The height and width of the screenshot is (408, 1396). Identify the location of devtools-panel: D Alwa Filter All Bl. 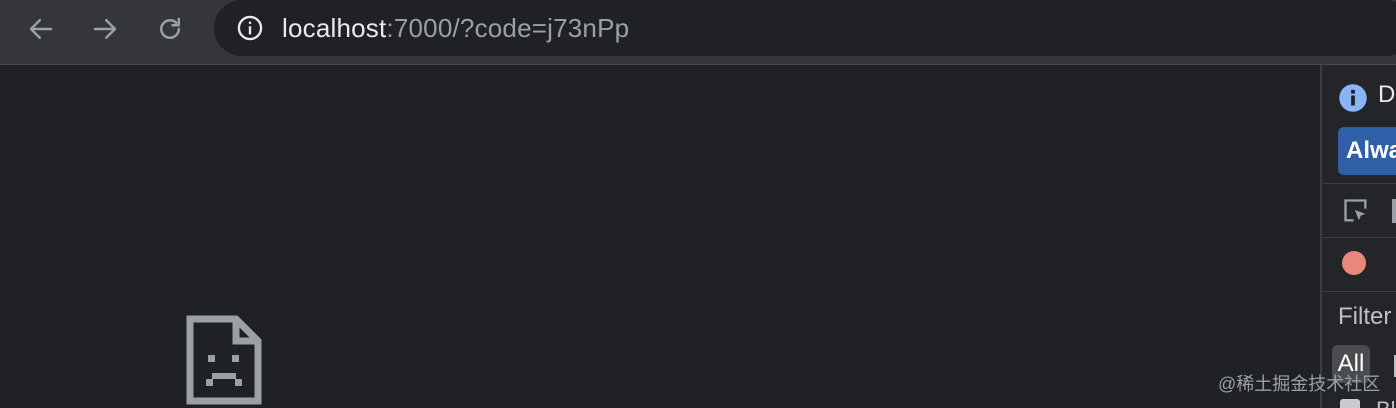
(1358, 236).